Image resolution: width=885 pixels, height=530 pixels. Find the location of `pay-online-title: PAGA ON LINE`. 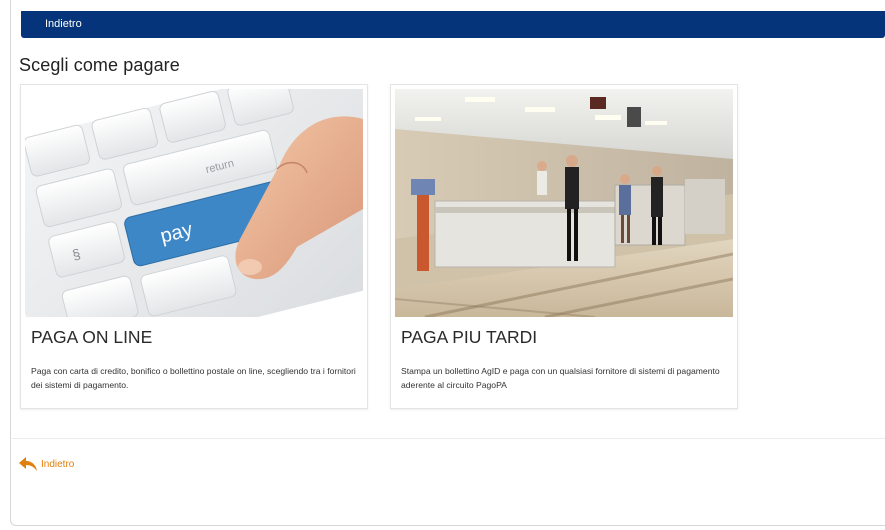

pay-online-title: PAGA ON LINE is located at coordinates (92, 337).